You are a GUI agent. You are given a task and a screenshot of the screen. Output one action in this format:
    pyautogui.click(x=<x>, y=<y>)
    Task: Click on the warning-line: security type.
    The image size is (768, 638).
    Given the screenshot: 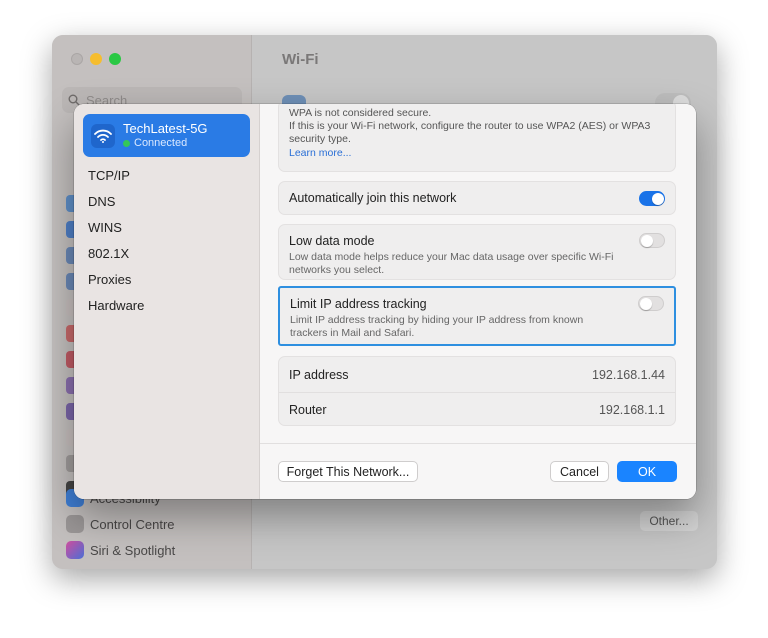 What is the action you would take?
    pyautogui.click(x=320, y=139)
    